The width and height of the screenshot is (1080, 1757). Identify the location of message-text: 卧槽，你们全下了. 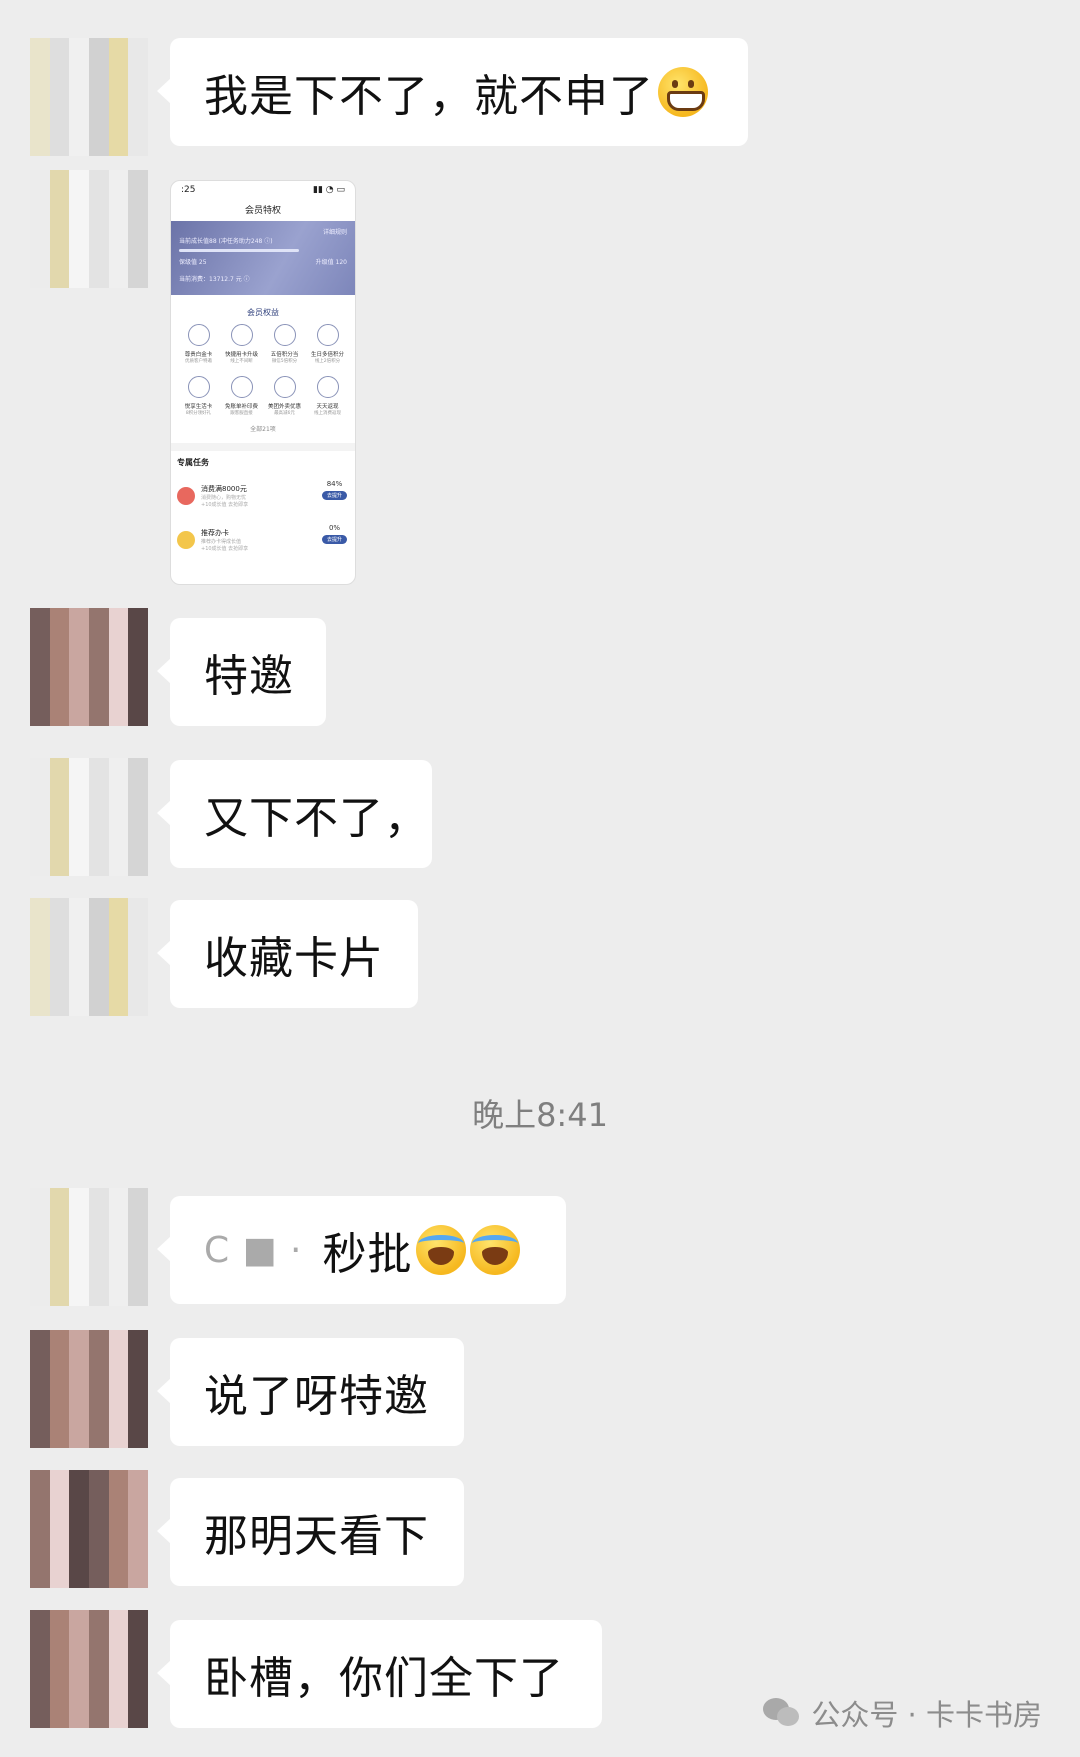
(384, 1678).